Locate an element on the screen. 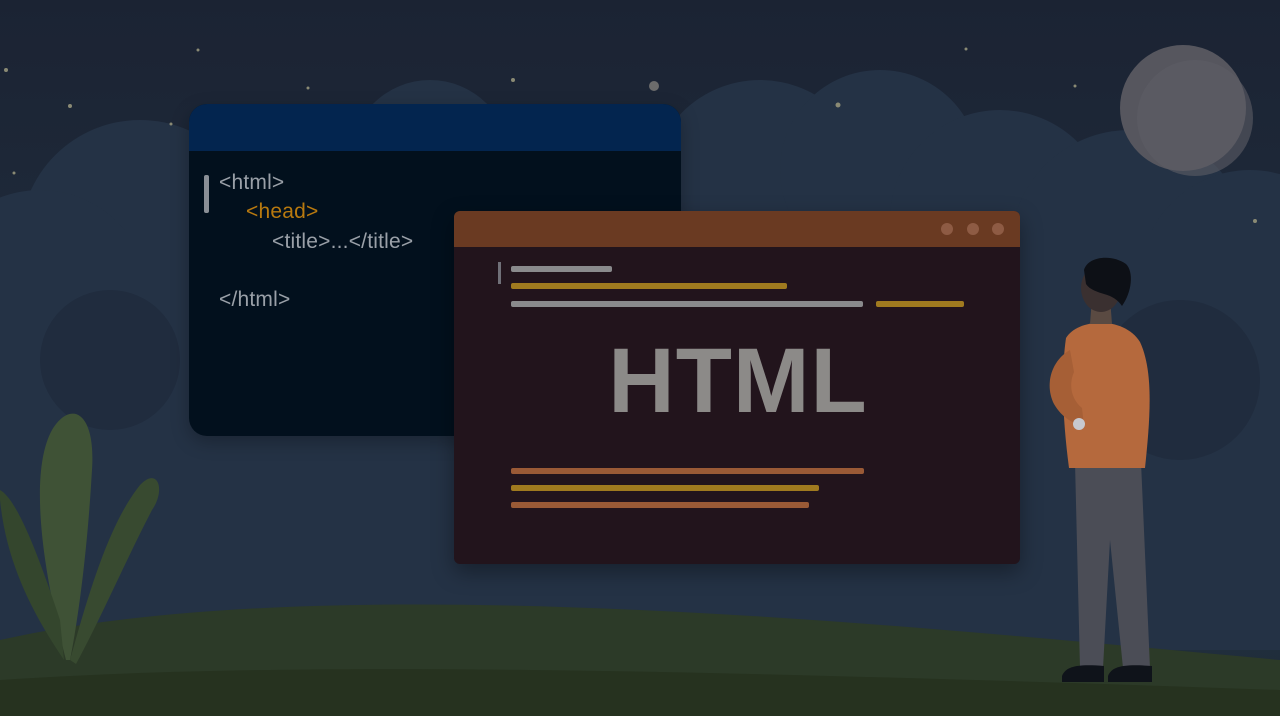 Image resolution: width=1280 pixels, height=716 pixels. person-illustration is located at coordinates (1100, 469).